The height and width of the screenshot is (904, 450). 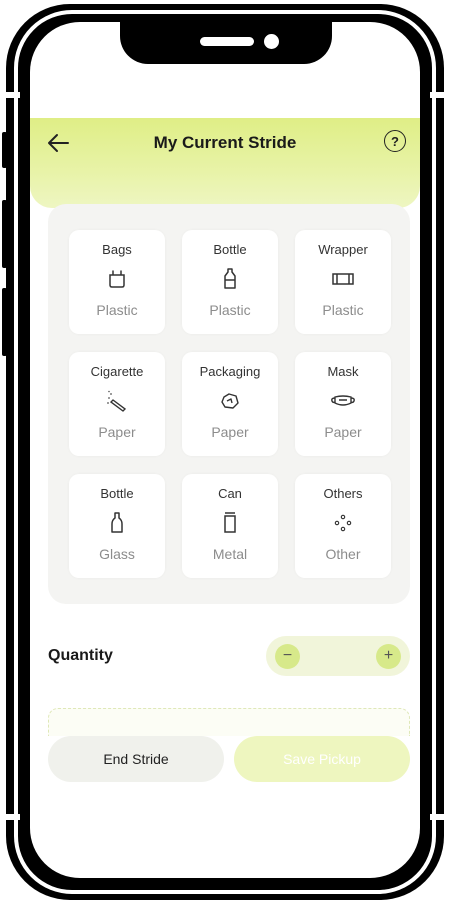 What do you see at coordinates (343, 371) in the screenshot?
I see `item-name: Mask` at bounding box center [343, 371].